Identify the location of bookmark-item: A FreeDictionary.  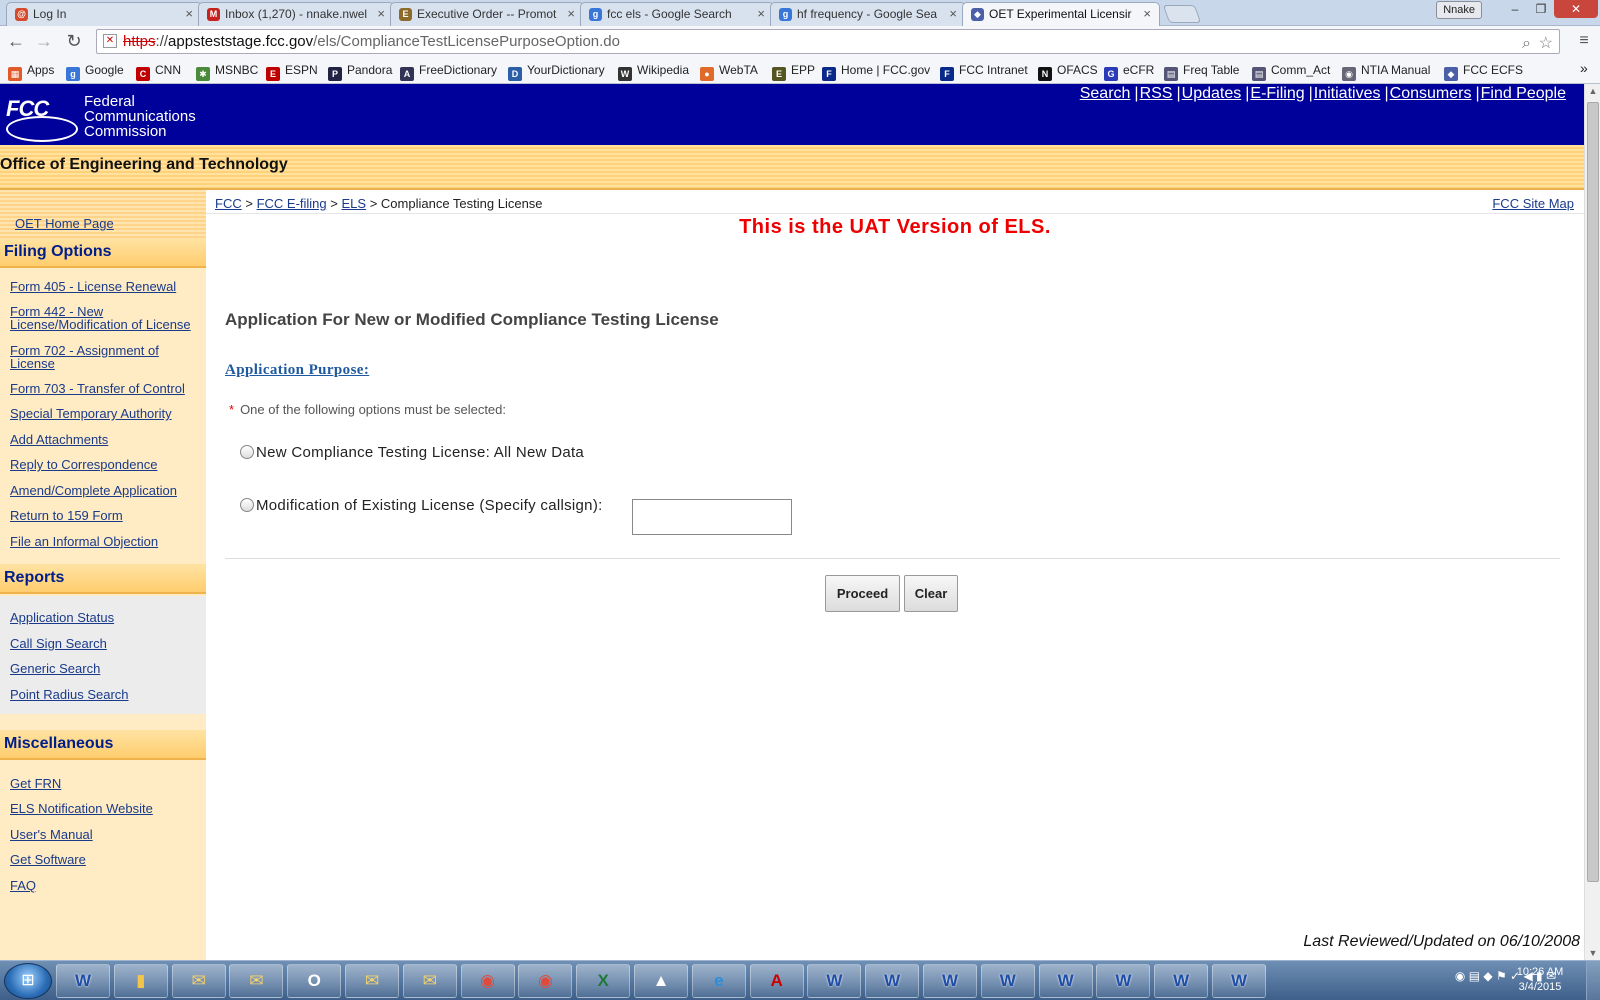
(448, 71).